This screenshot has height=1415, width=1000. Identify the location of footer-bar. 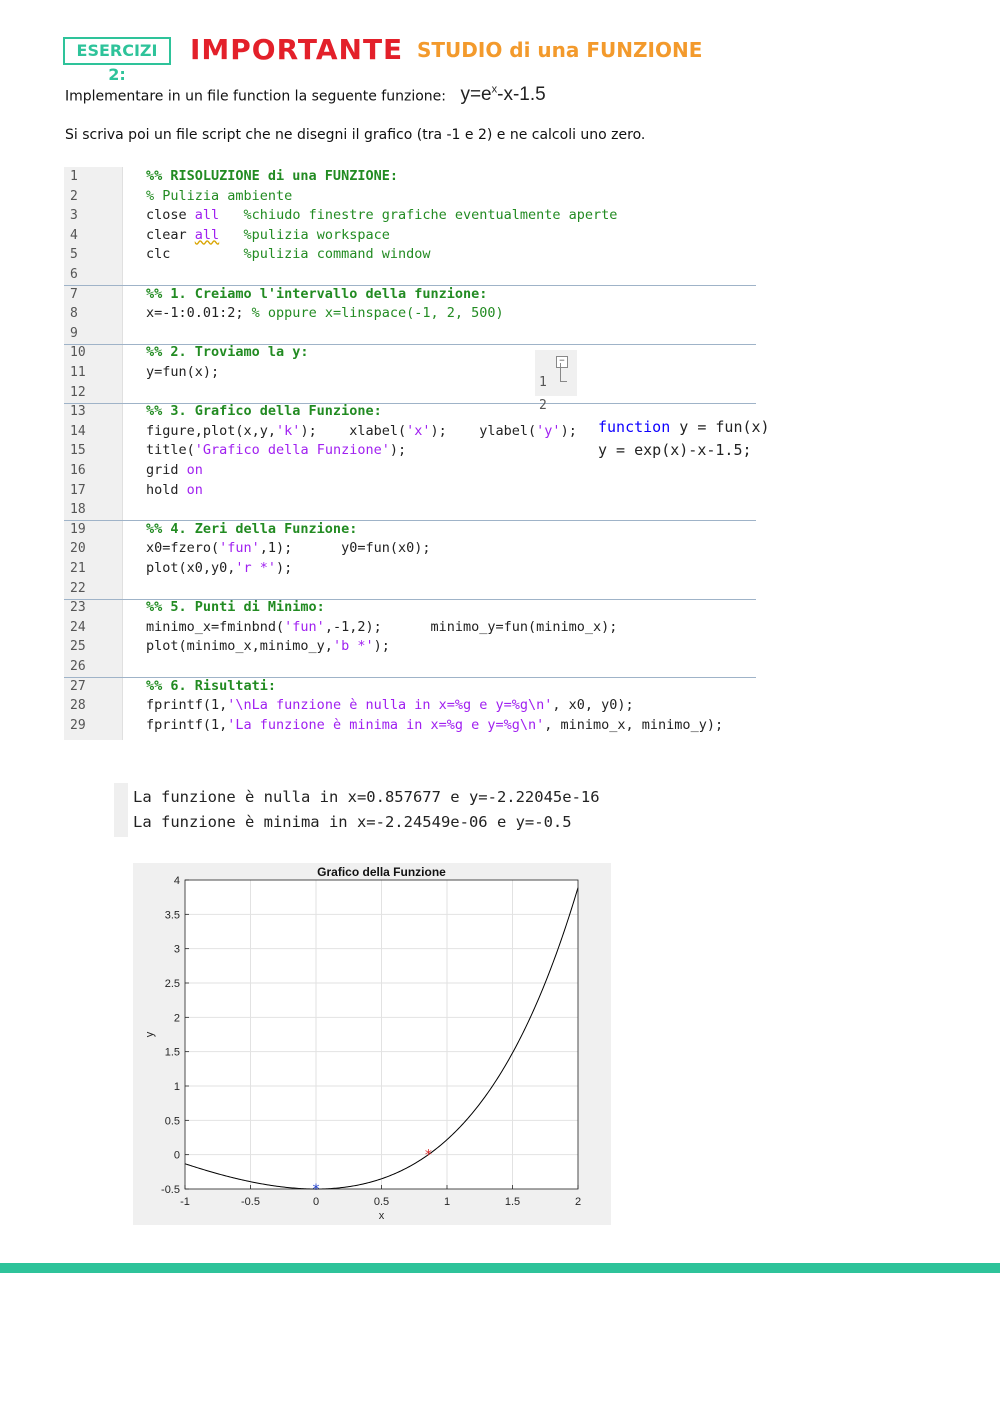
(500, 1268).